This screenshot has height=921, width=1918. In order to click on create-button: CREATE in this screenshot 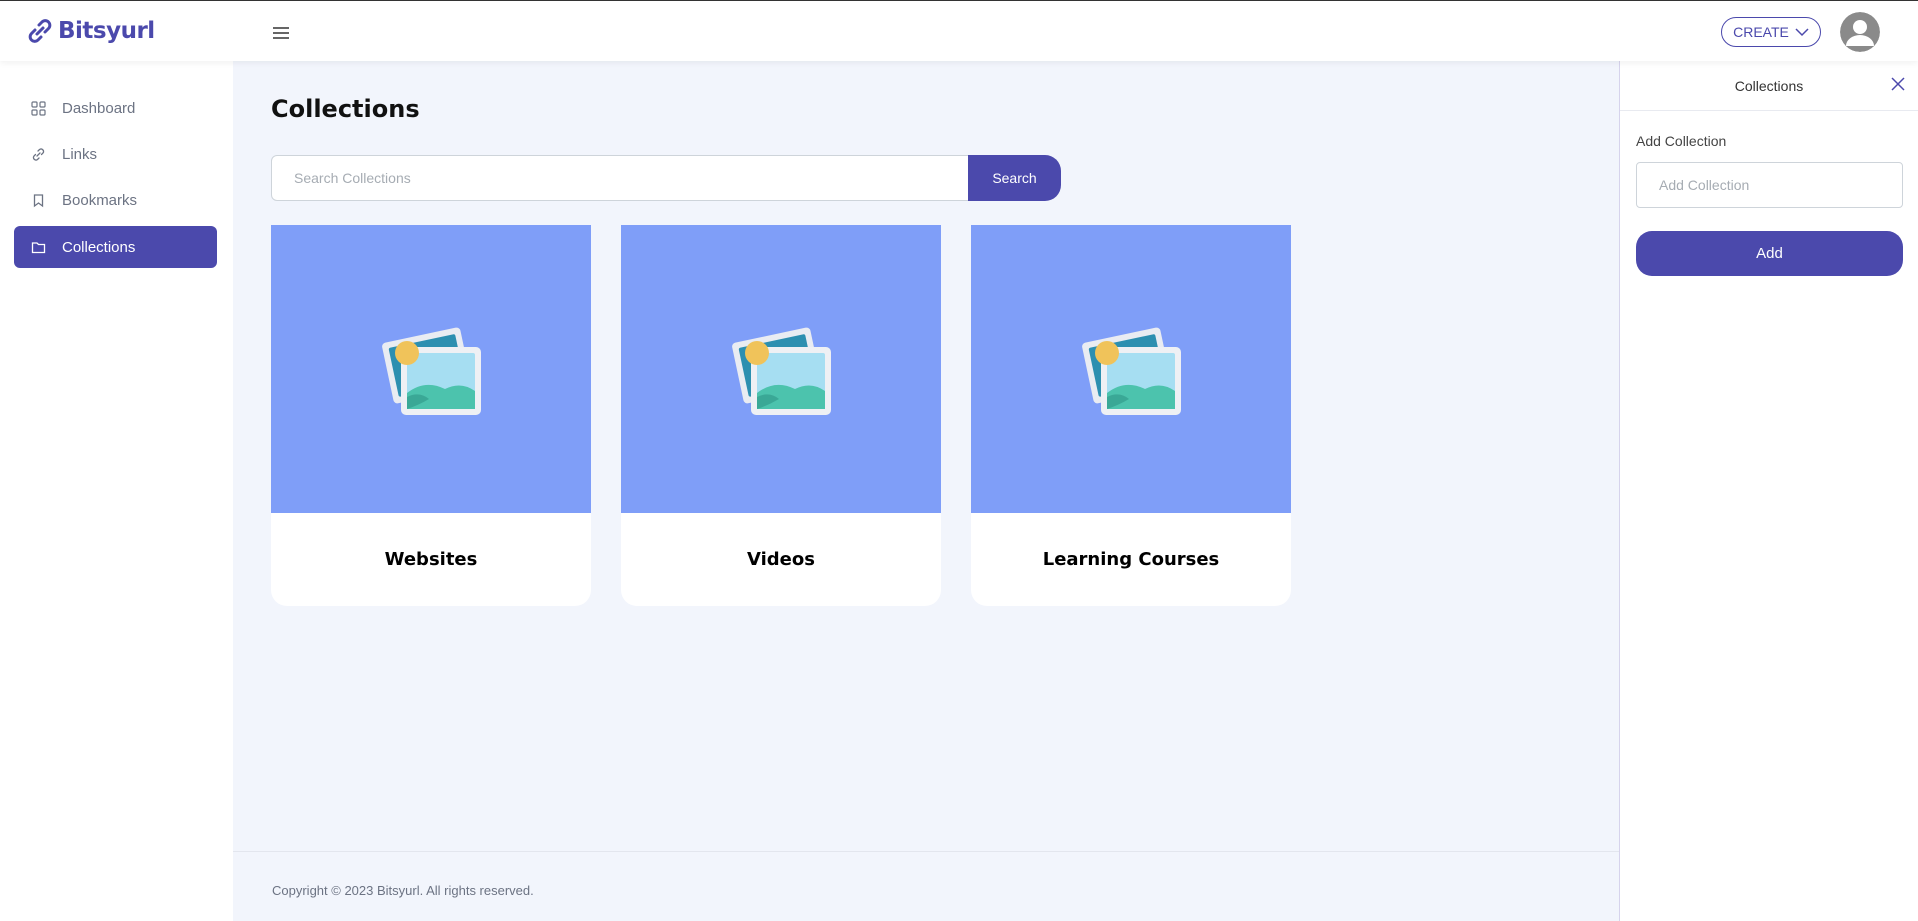, I will do `click(1771, 32)`.